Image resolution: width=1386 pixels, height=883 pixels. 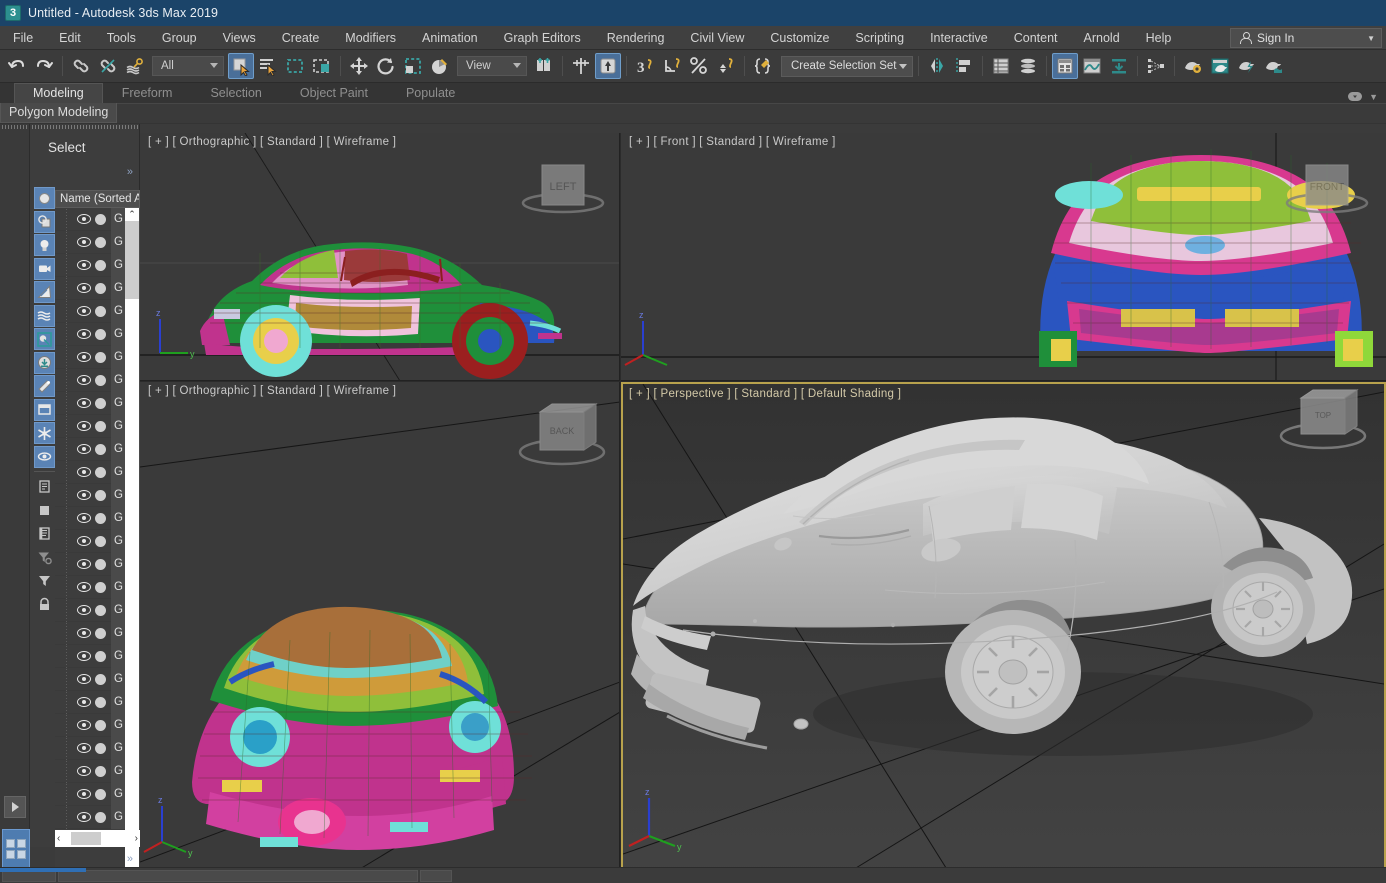 I want to click on menu-graph-editors: Graph Editors, so click(x=542, y=38).